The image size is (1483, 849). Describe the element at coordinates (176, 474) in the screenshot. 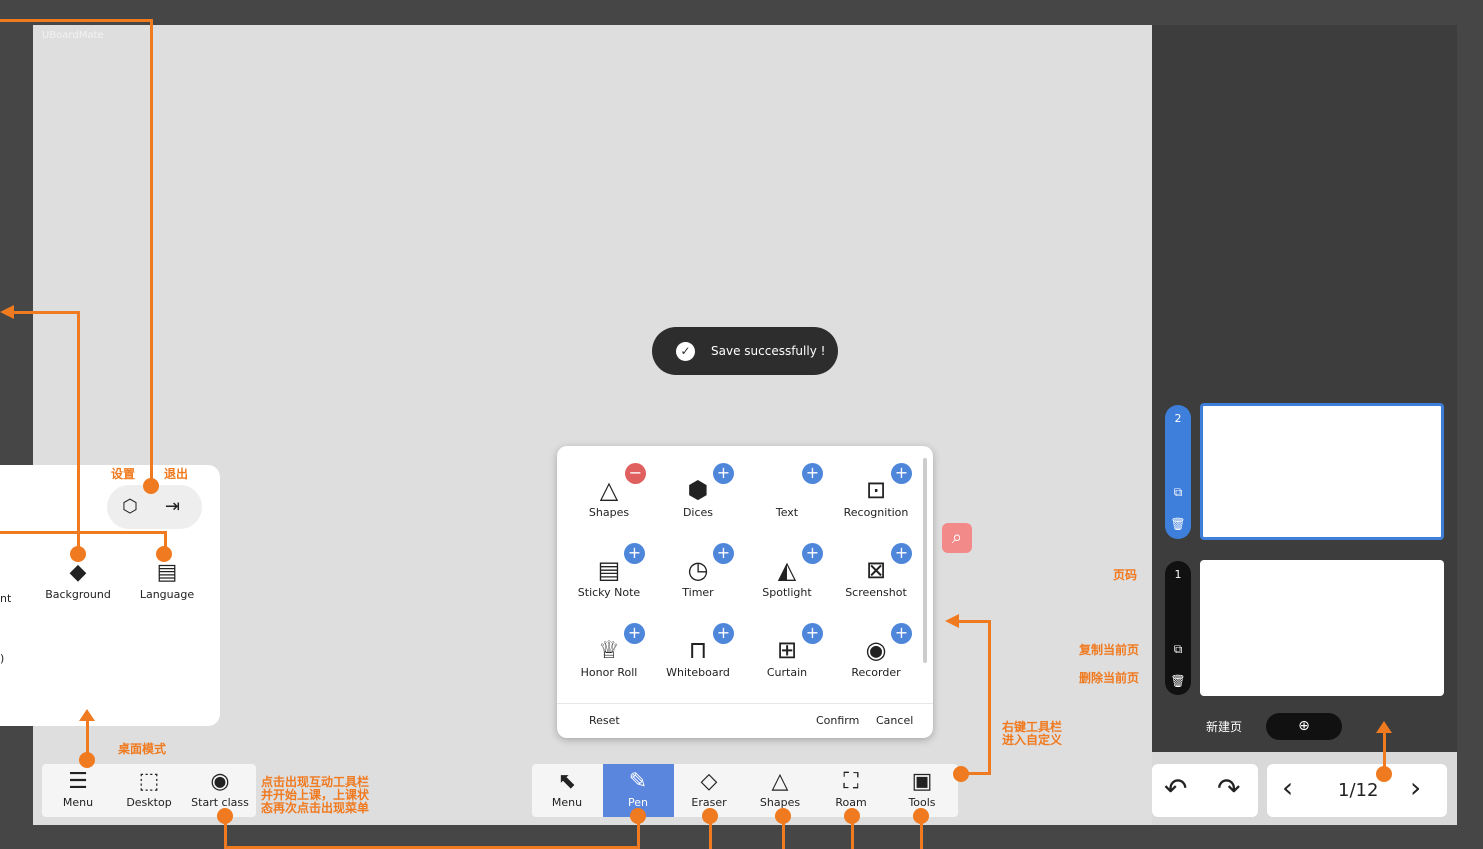

I see `annotation-exit: 退出` at that location.